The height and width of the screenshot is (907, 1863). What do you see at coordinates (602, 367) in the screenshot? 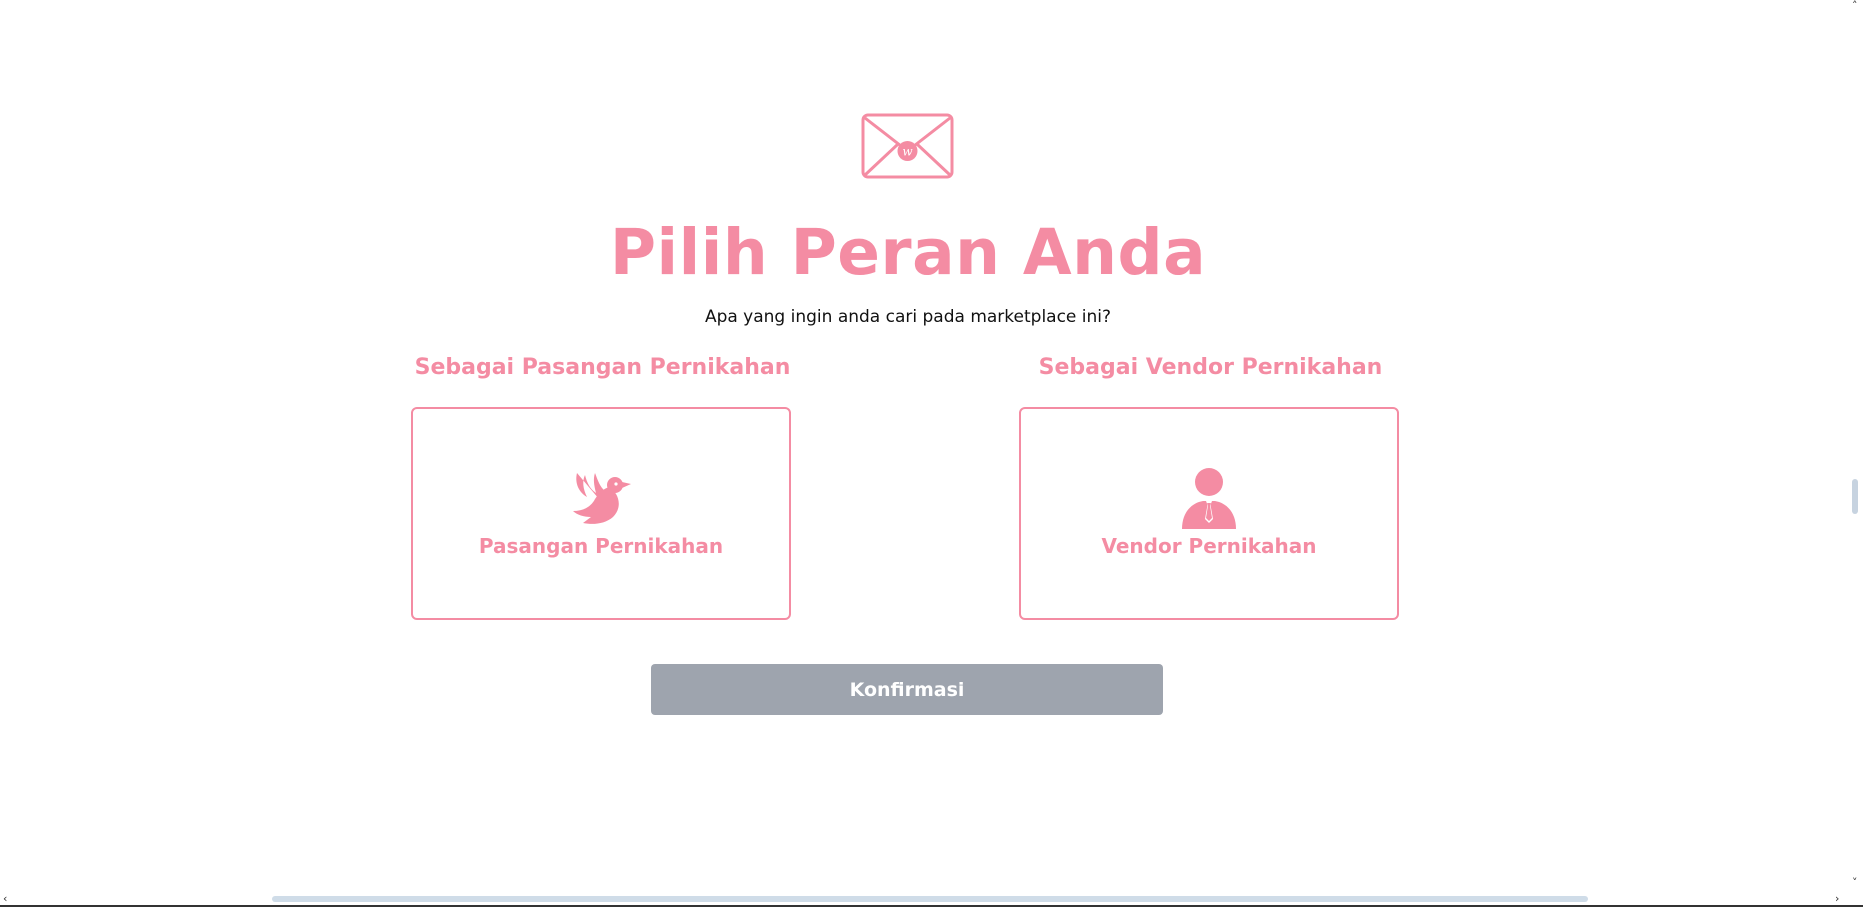
I see `couple-section-label: Sebagai Pasangan Pernikahan` at bounding box center [602, 367].